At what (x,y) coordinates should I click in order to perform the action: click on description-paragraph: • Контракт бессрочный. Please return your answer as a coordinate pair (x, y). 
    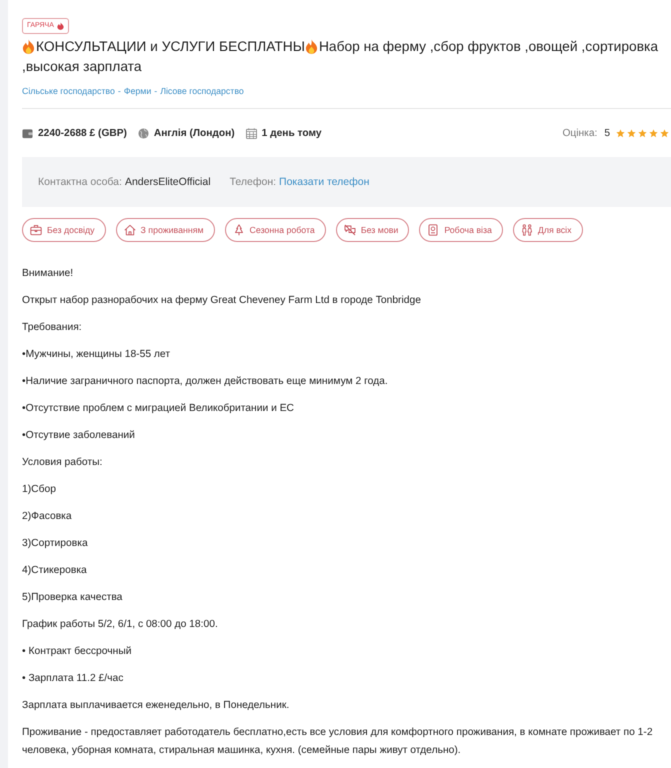
    Looking at the image, I should click on (77, 651).